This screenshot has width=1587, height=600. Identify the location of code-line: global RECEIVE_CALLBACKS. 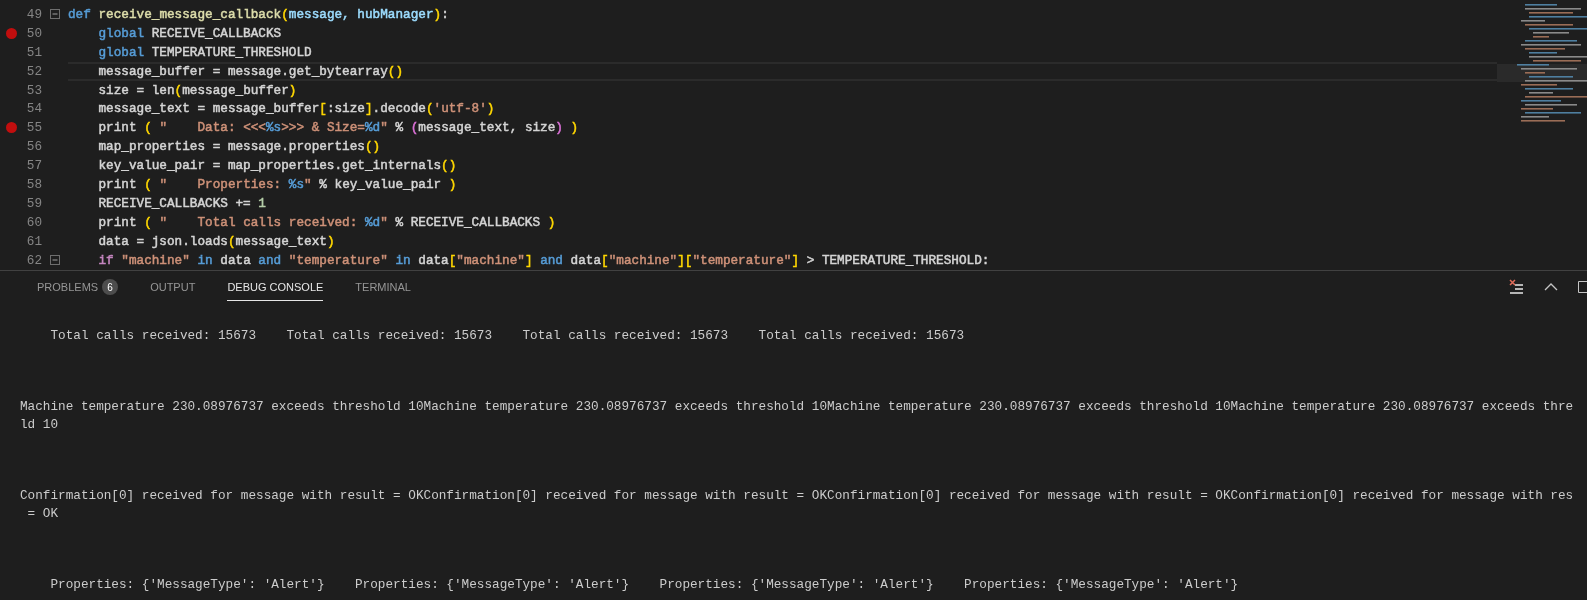
(189, 33).